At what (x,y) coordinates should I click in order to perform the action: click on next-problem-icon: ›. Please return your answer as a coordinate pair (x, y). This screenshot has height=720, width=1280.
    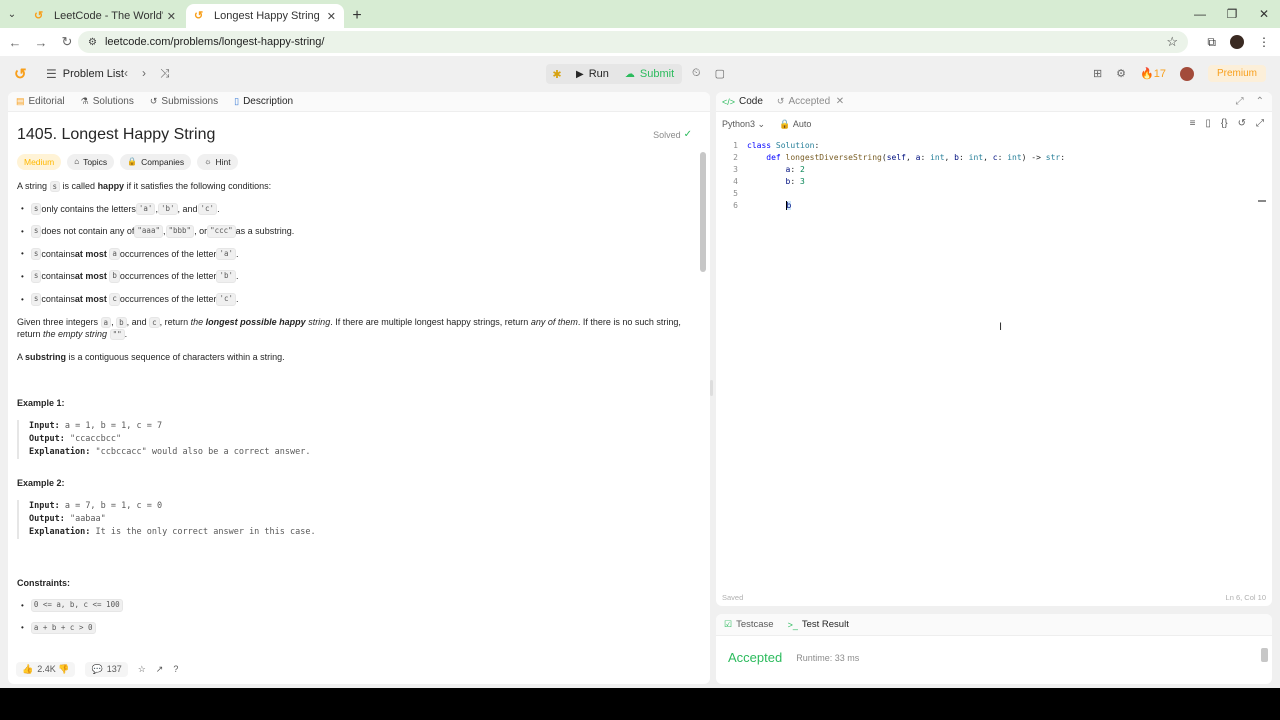
    Looking at the image, I should click on (144, 73).